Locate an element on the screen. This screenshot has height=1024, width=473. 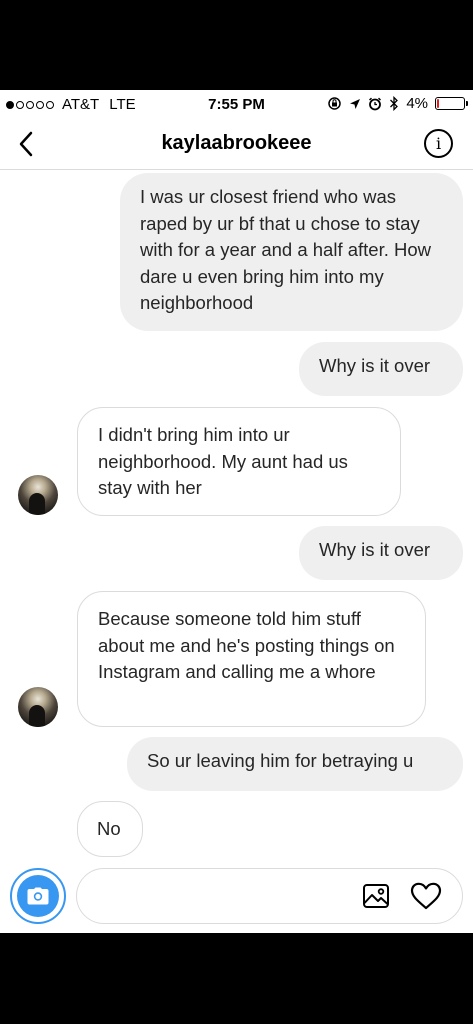
message-composer is located at coordinates (236, 897).